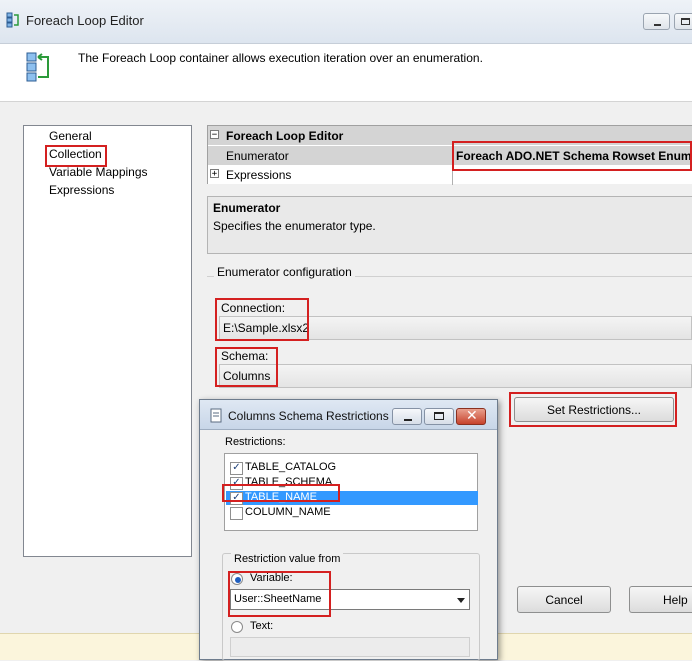 The height and width of the screenshot is (661, 692). I want to click on highlight-enumerator-value, so click(572, 156).